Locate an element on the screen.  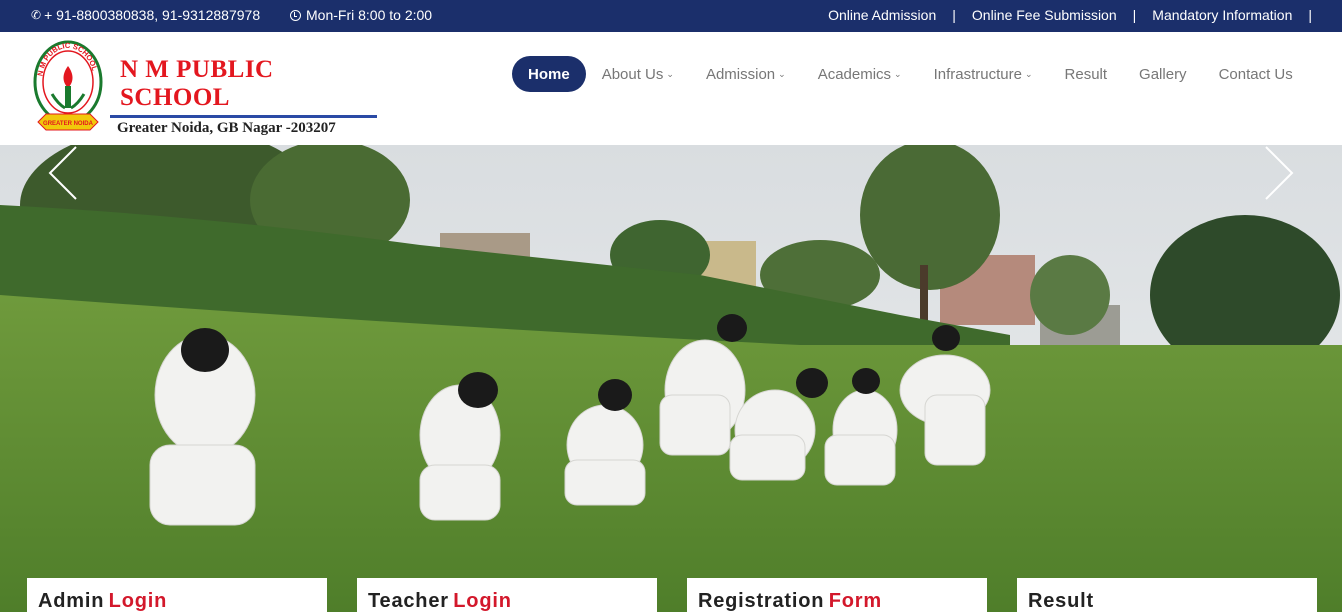
teacher-login-card: Teacher Login is located at coordinates (507, 595).